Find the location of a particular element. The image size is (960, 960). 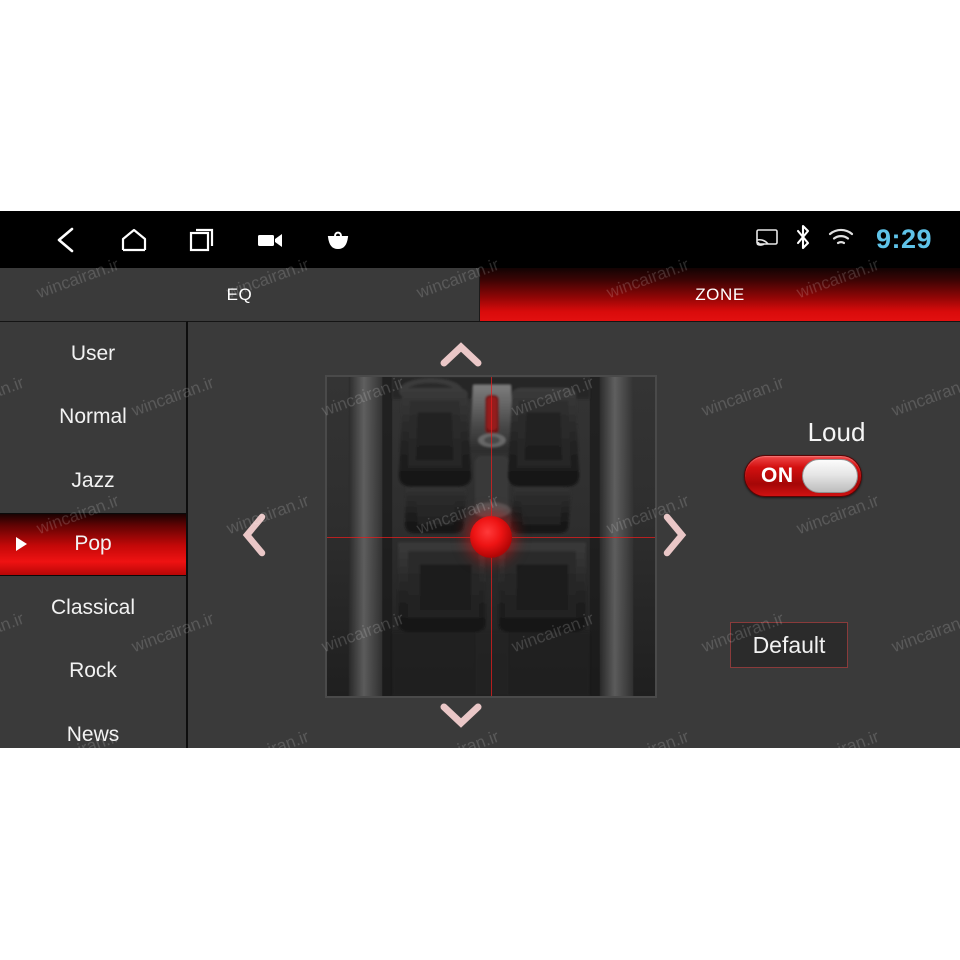

car-interior-view is located at coordinates (491, 536).